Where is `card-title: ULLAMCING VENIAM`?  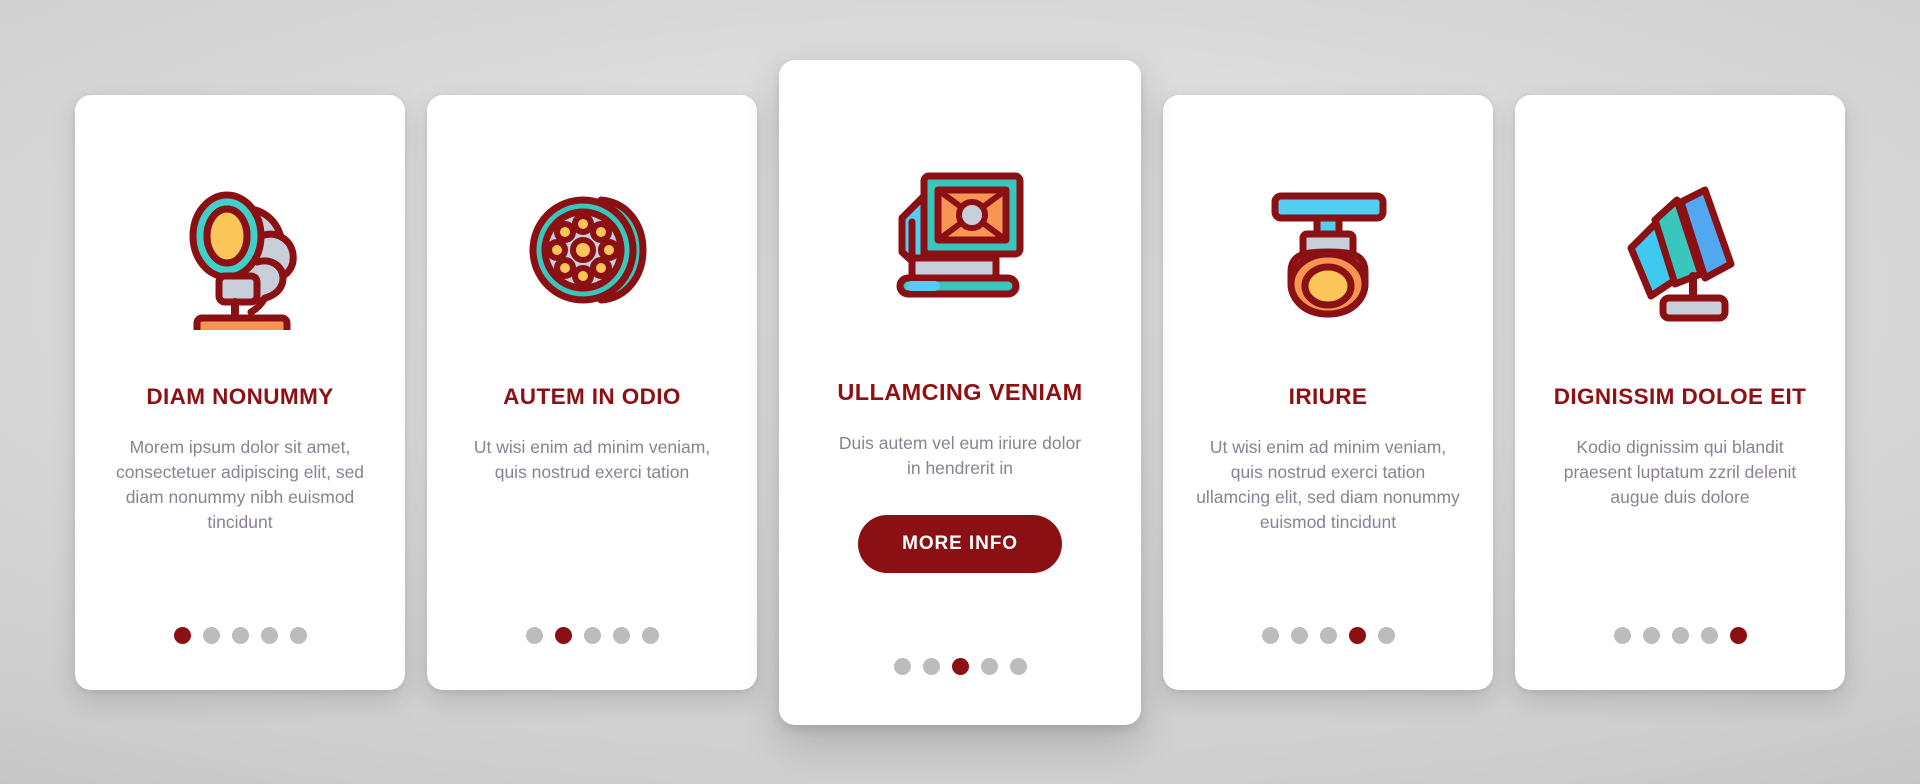 card-title: ULLAMCING VENIAM is located at coordinates (960, 391).